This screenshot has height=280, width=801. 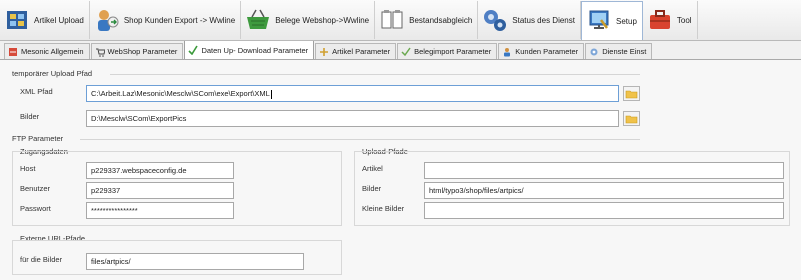 I want to click on toolbar-belege-webshop-button: Belege Webshop->Wwline, so click(x=308, y=20).